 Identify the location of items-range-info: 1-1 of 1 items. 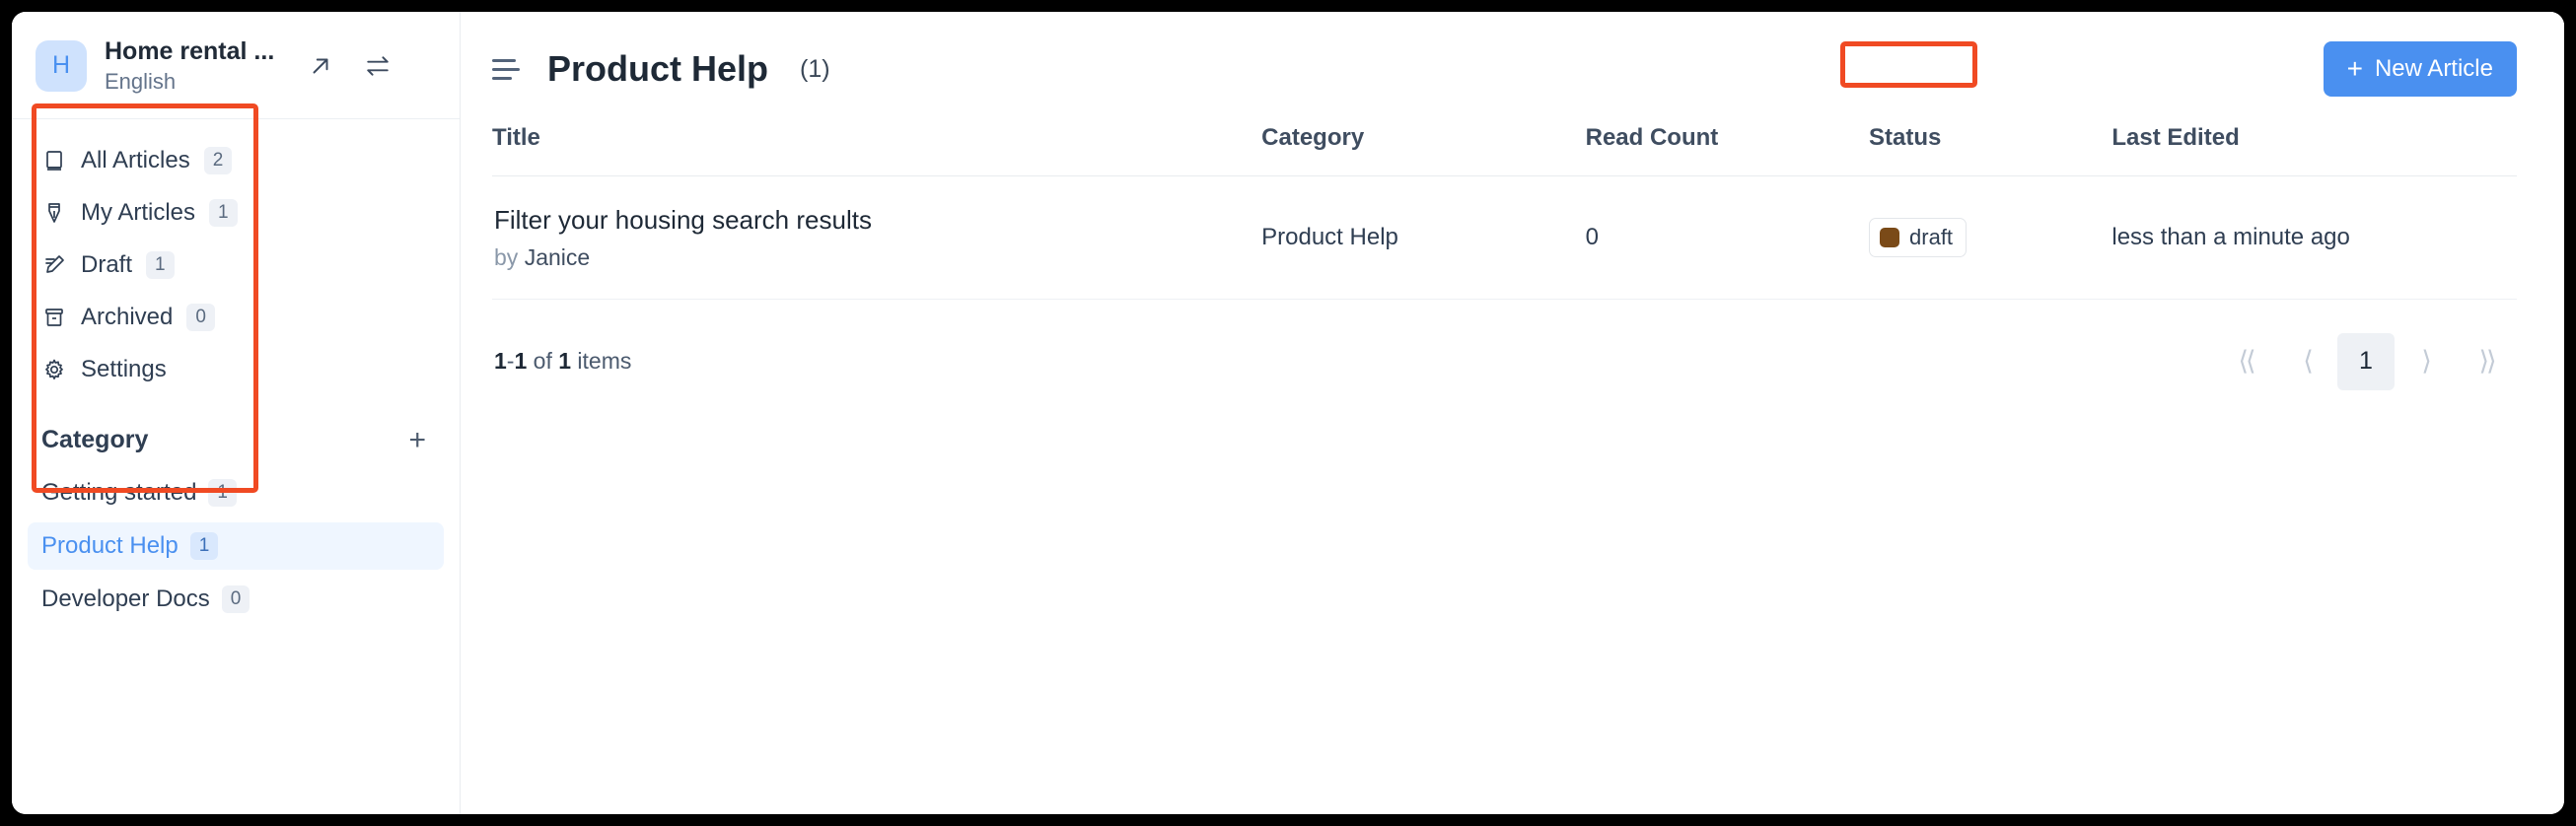
(563, 361).